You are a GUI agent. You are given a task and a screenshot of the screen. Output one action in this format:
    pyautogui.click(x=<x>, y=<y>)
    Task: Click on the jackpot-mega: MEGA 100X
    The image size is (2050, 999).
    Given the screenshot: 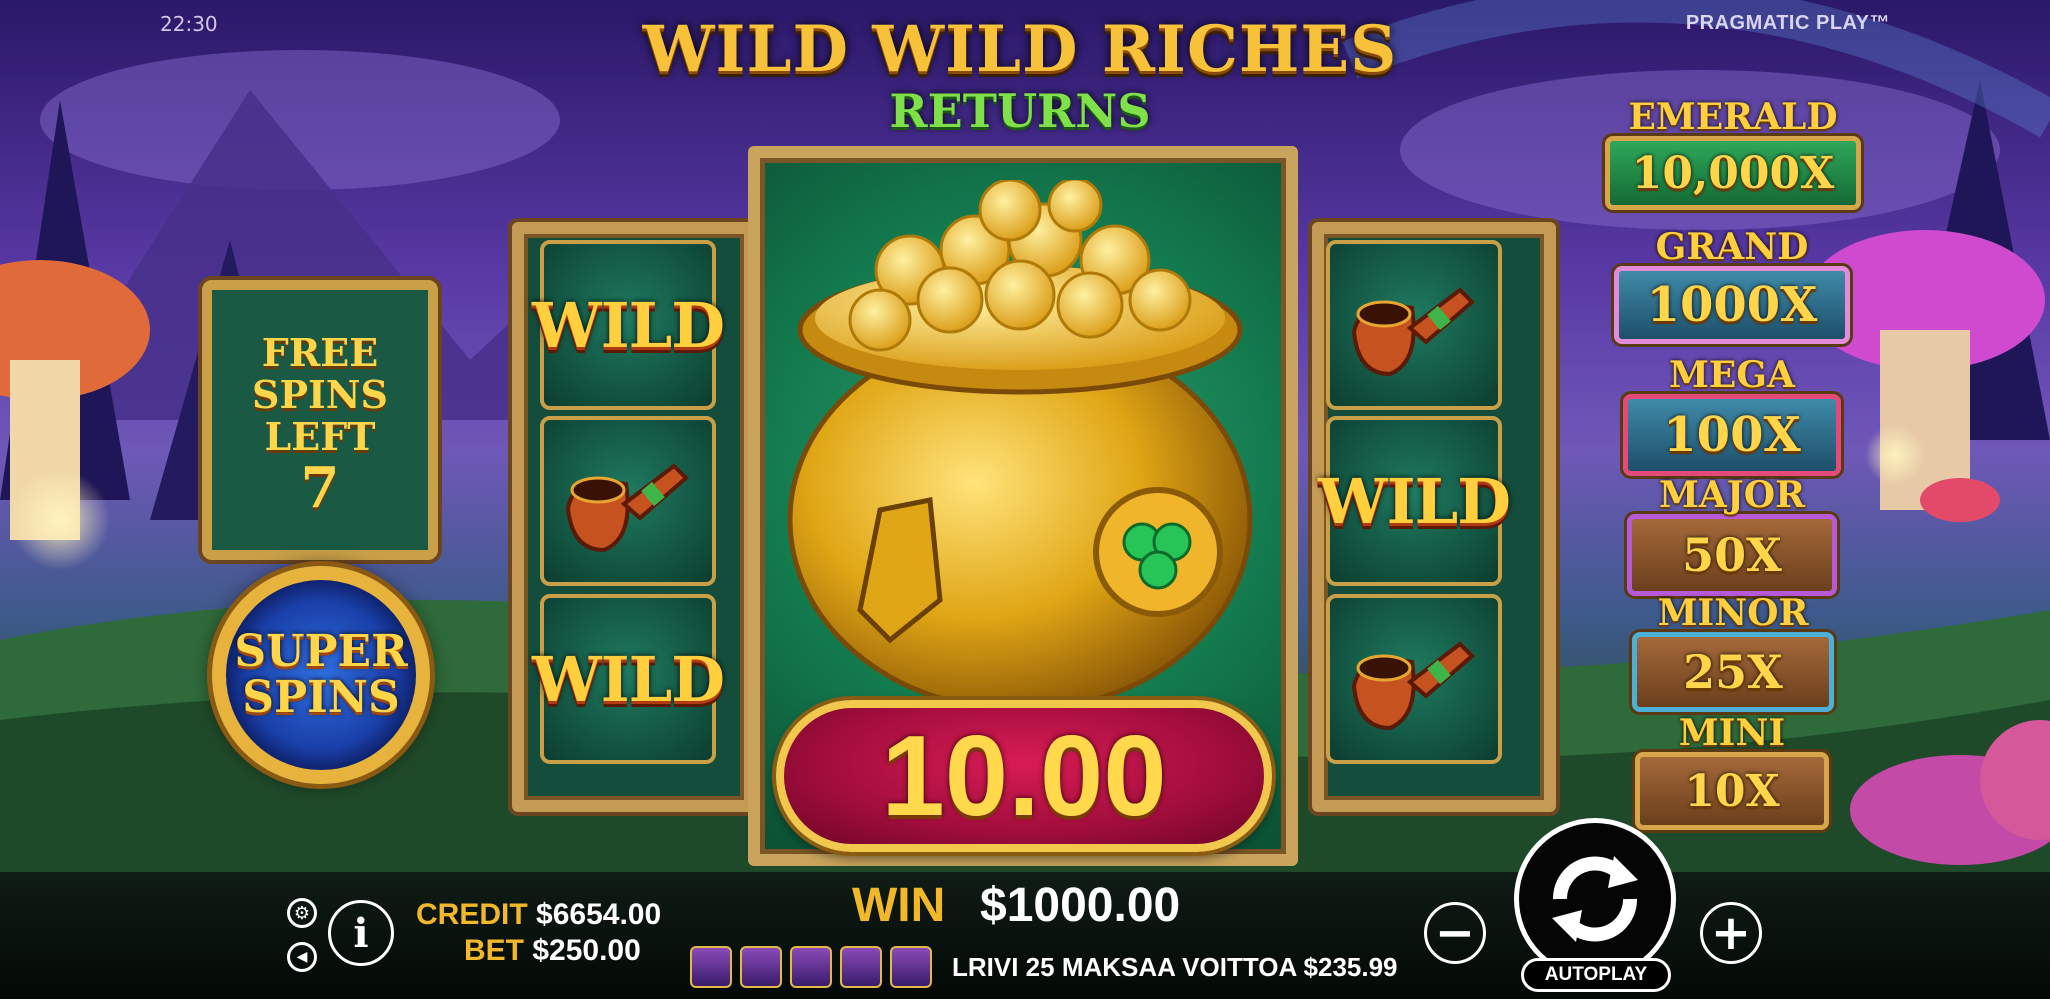 What is the action you would take?
    pyautogui.click(x=1732, y=416)
    